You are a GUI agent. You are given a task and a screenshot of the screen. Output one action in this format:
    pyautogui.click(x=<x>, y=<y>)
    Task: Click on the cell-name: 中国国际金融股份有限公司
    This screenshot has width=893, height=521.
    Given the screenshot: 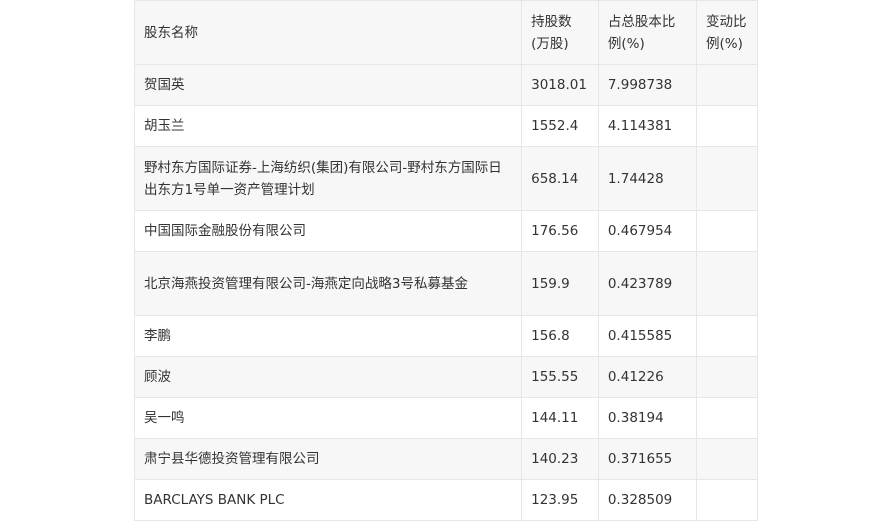 What is the action you would take?
    pyautogui.click(x=328, y=231)
    